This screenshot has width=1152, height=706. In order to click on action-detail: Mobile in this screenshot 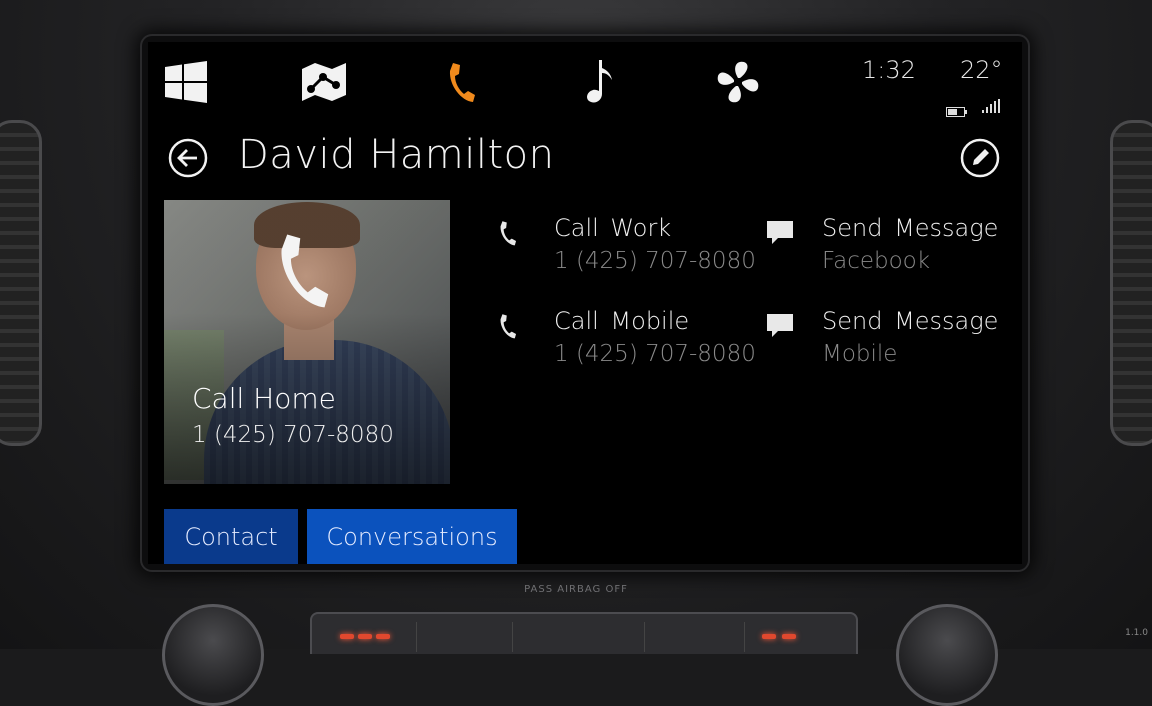, I will do `click(860, 354)`.